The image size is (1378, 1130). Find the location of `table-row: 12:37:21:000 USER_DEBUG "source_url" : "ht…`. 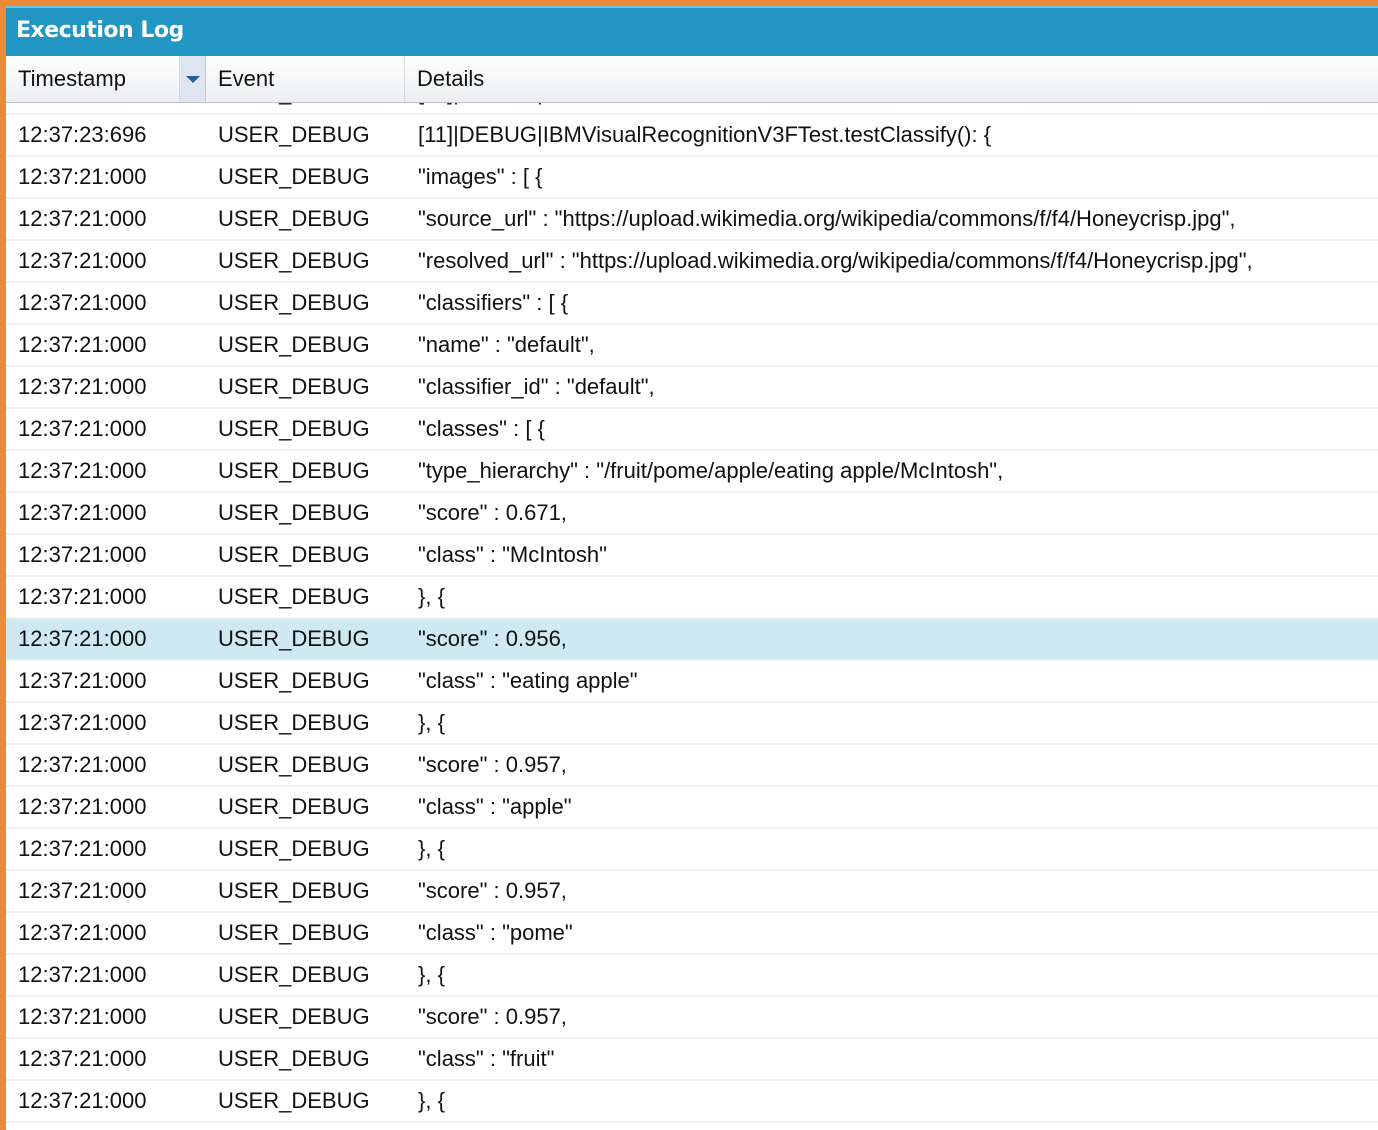

table-row: 12:37:21:000 USER_DEBUG "source_url" : "ht… is located at coordinates (692, 220).